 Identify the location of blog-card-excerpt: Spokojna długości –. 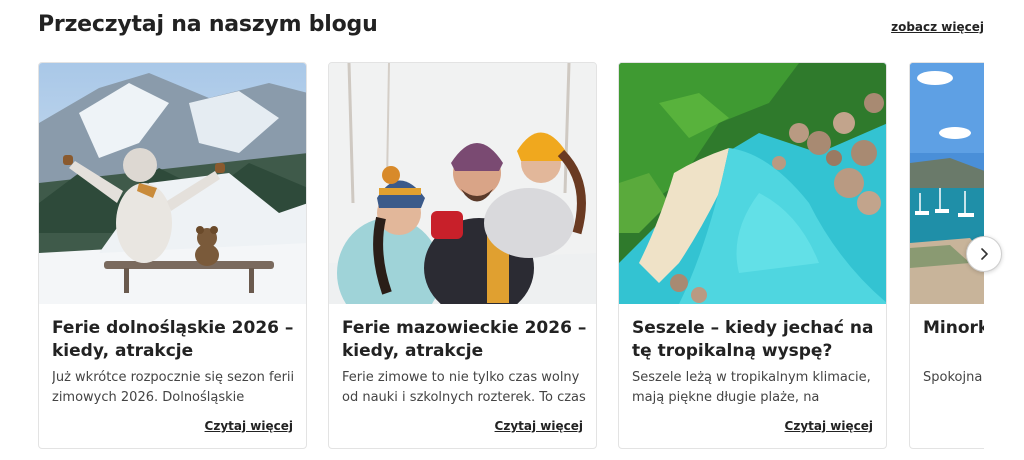
(953, 377).